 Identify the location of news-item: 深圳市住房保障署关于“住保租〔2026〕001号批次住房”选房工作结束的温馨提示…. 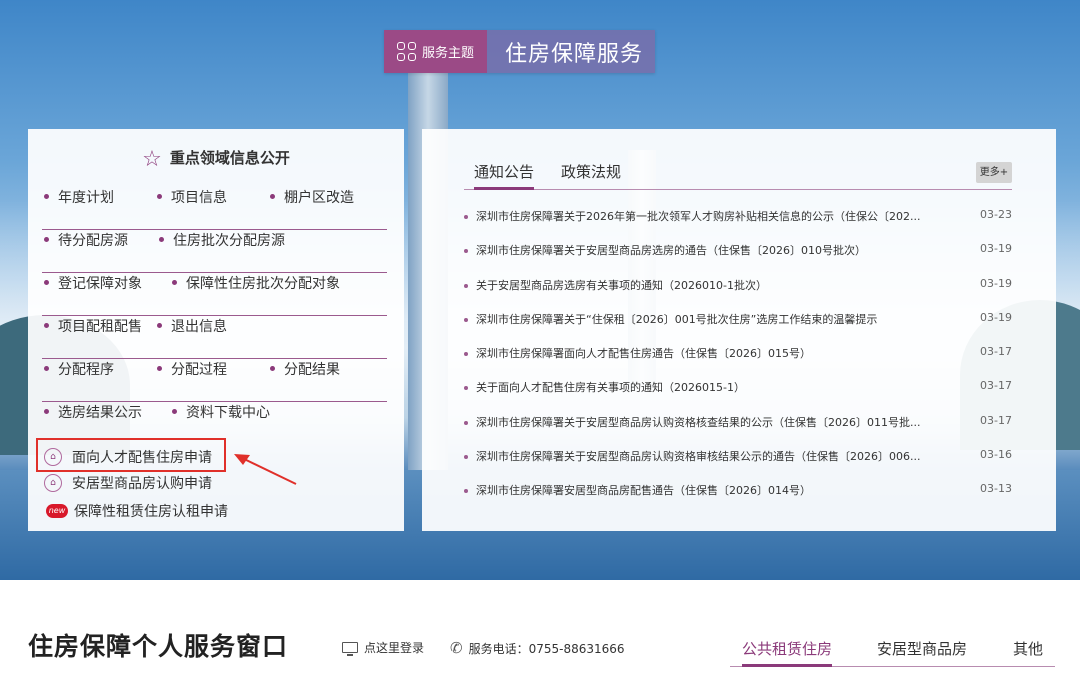
(738, 327).